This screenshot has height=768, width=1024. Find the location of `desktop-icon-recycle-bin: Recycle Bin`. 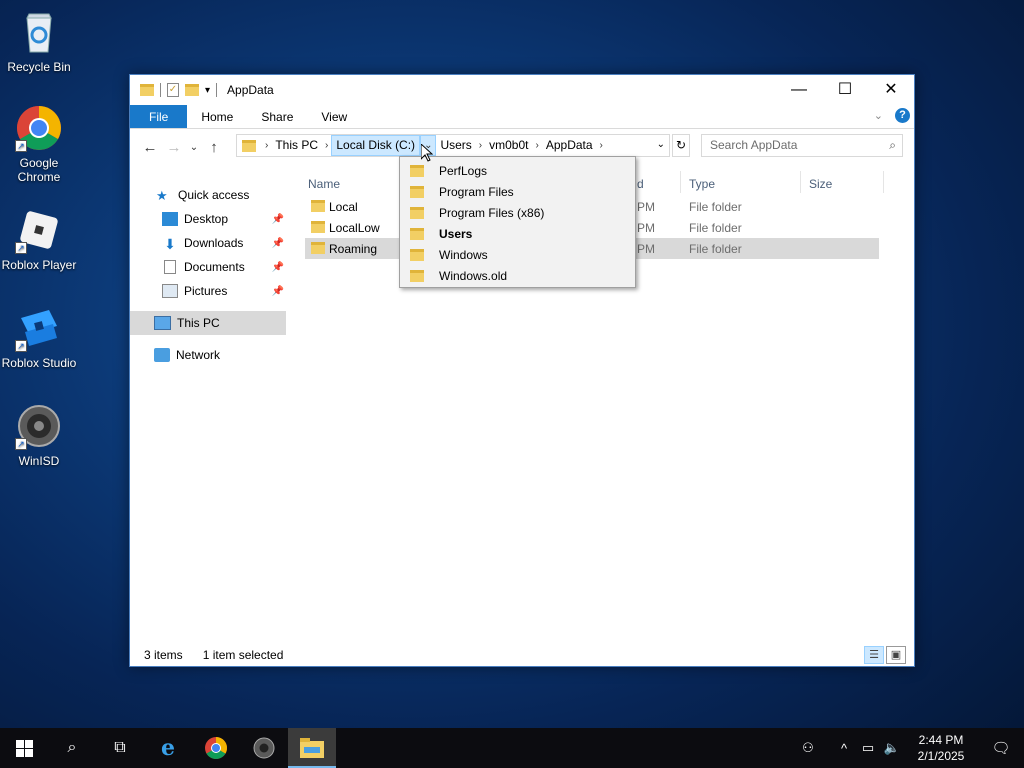

desktop-icon-recycle-bin: Recycle Bin is located at coordinates (39, 41).